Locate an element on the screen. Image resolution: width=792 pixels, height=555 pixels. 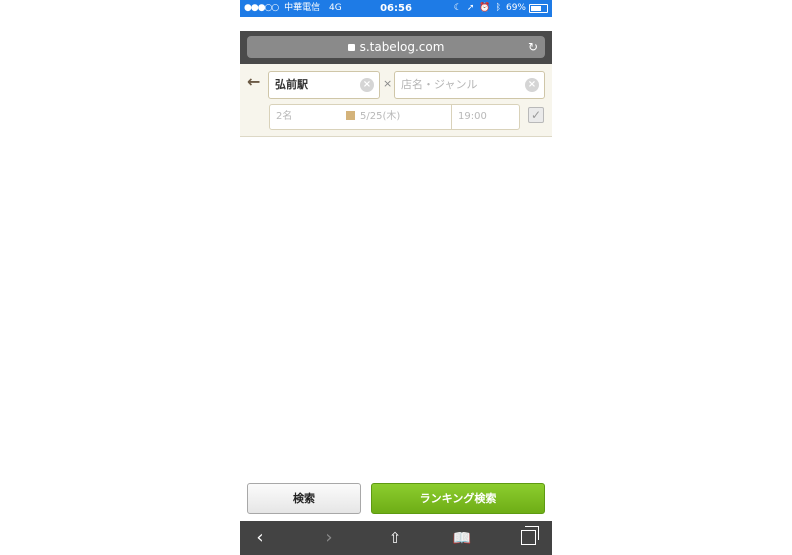
area-value: 弘前駅 is located at coordinates (291, 84).